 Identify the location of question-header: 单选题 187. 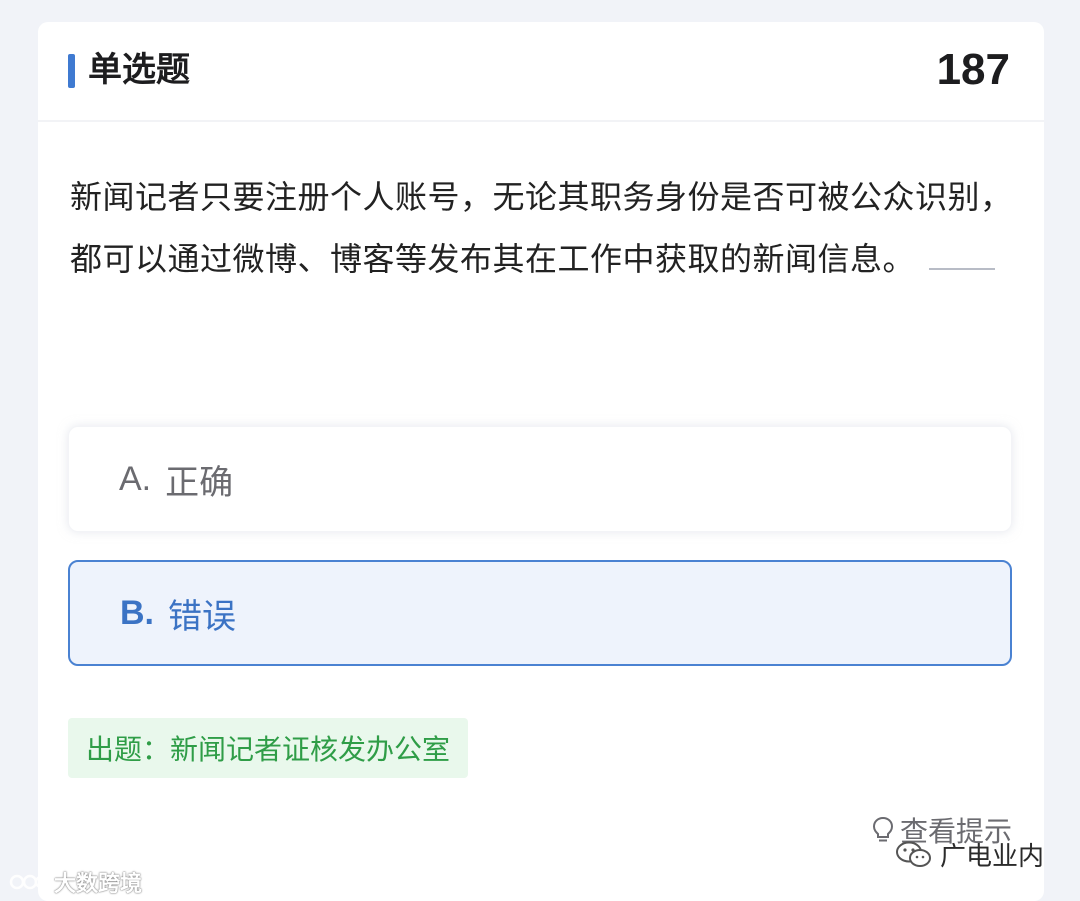
(541, 72).